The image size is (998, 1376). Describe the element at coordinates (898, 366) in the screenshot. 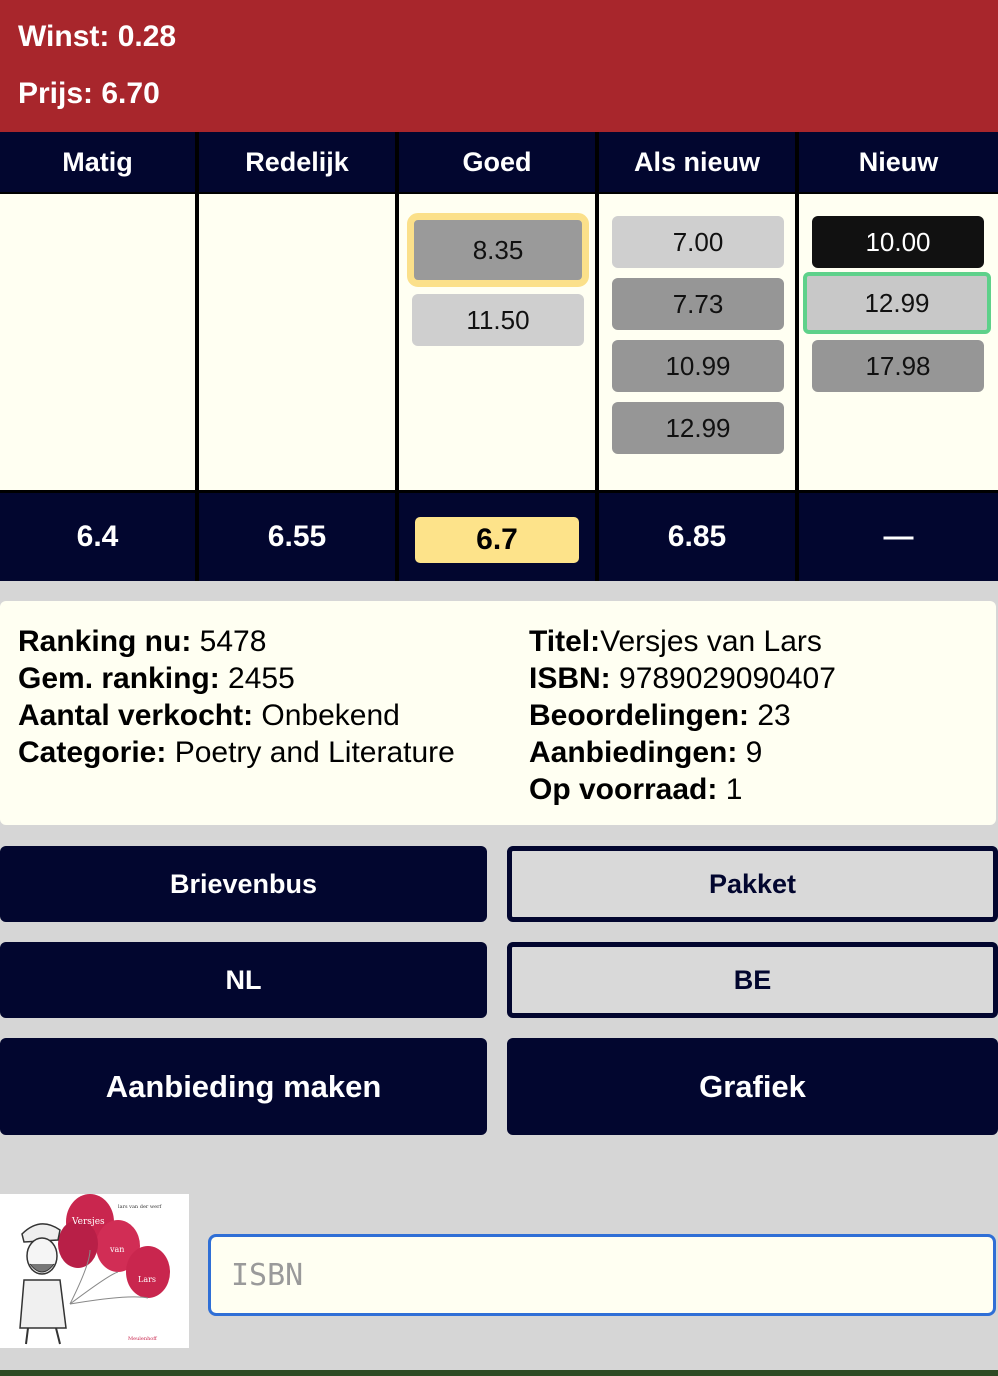

I see `offer-price: 17.98` at that location.